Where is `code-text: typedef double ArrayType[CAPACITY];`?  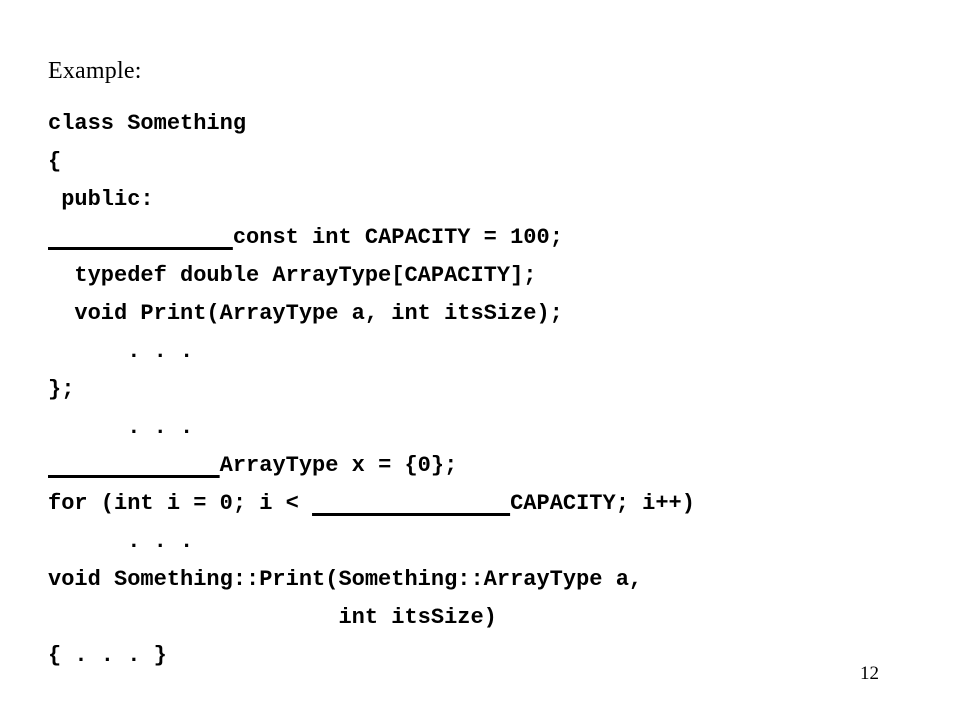
code-text: typedef double ArrayType[CAPACITY]; is located at coordinates (292, 275).